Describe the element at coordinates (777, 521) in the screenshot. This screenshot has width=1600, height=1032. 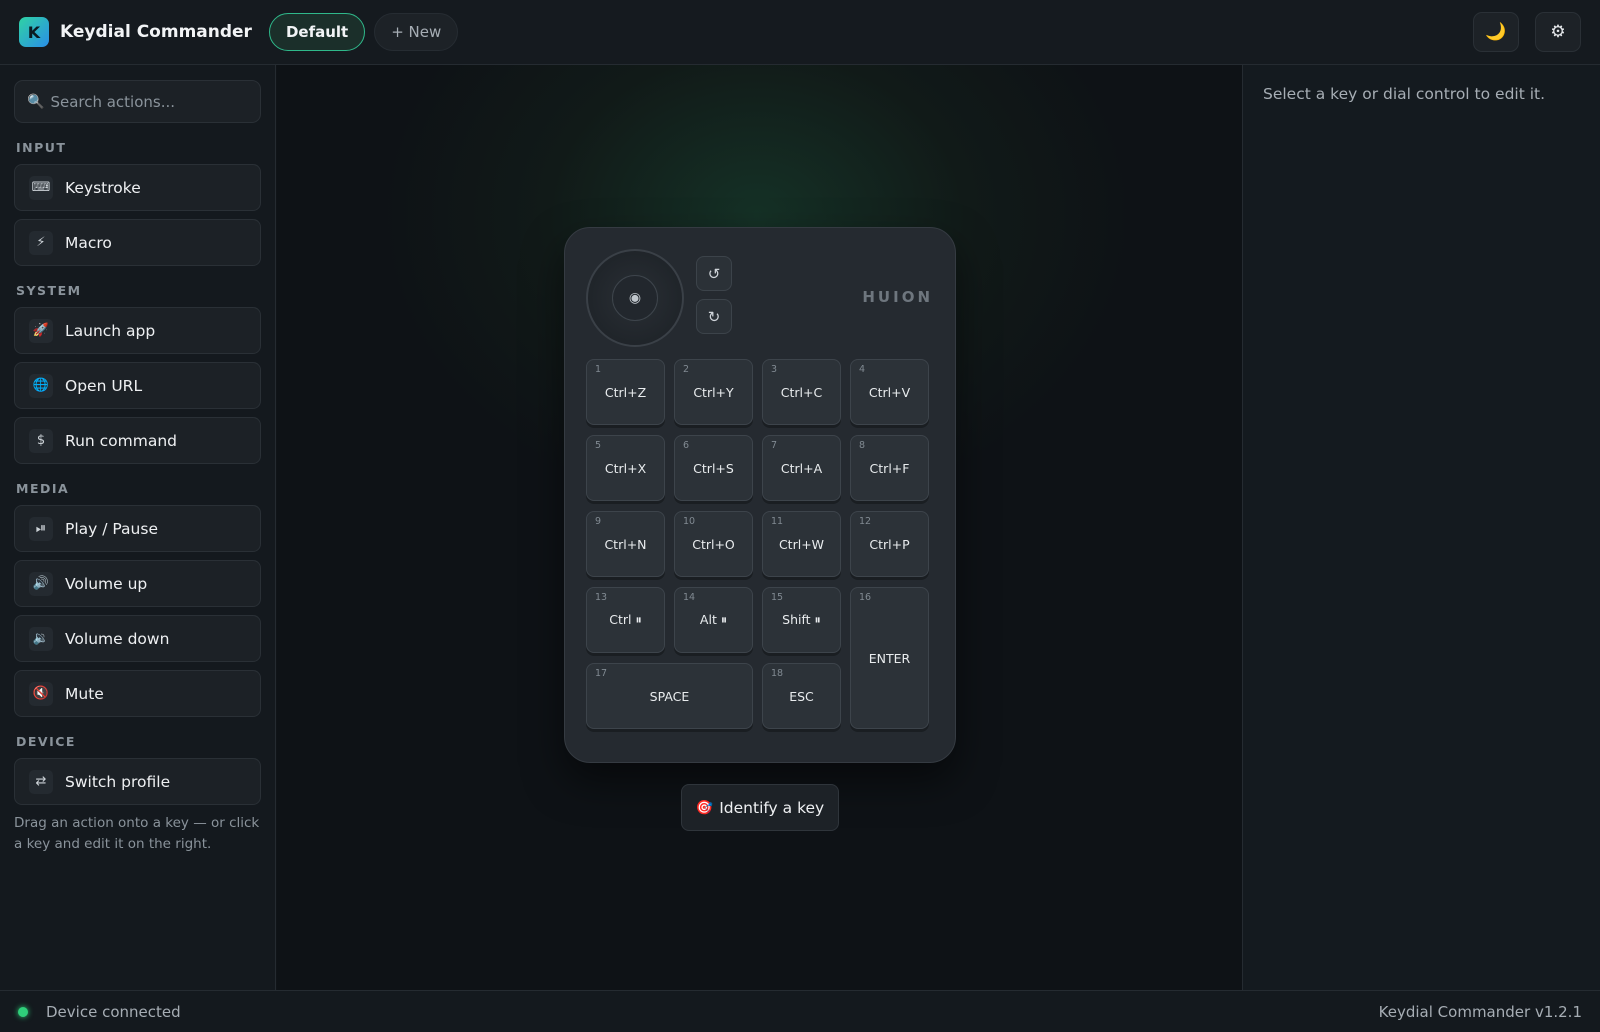
I see `key-number: 11` at that location.